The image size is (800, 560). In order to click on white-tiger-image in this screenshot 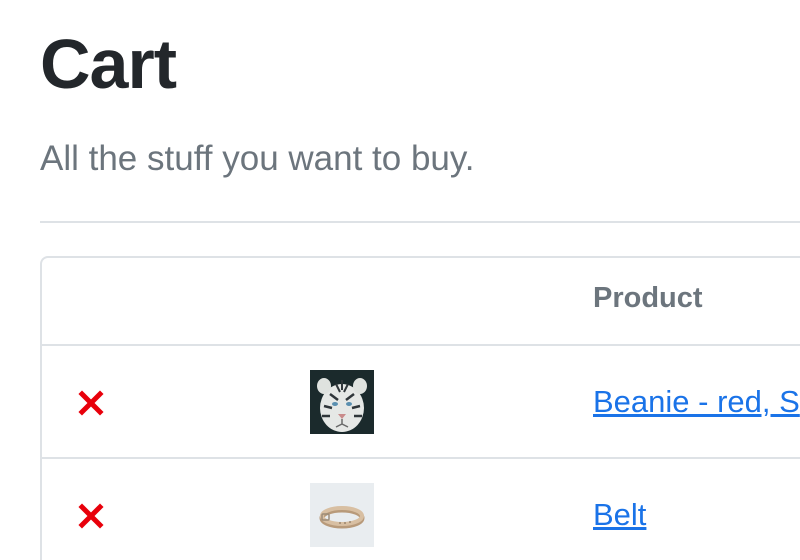, I will do `click(342, 402)`.